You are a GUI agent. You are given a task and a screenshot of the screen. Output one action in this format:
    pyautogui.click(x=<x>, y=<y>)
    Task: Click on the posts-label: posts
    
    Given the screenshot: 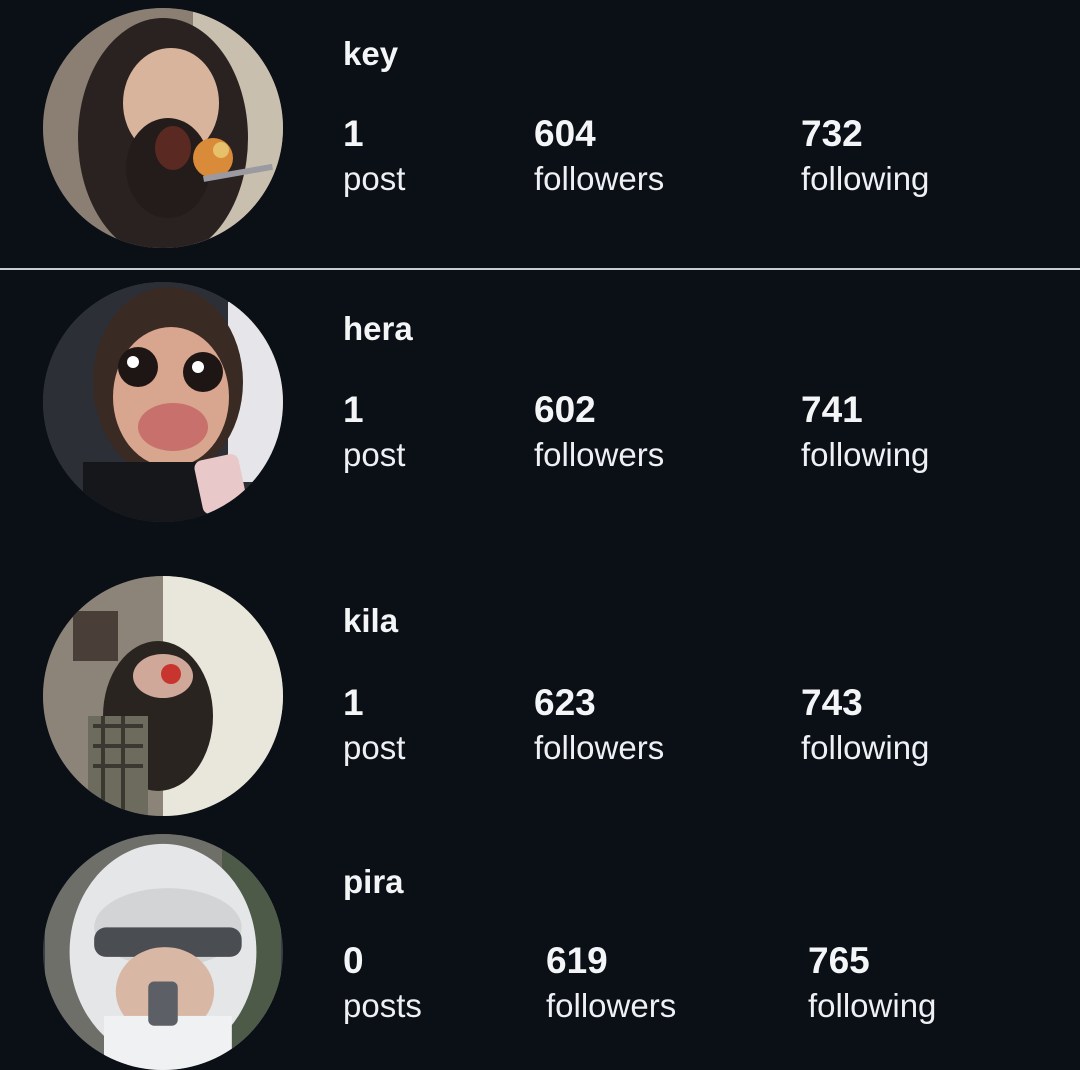 What is the action you would take?
    pyautogui.click(x=382, y=1005)
    